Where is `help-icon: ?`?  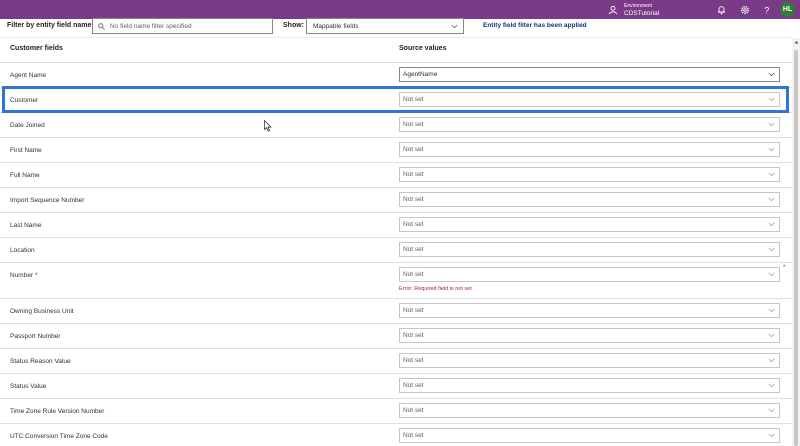
help-icon: ? is located at coordinates (766, 9).